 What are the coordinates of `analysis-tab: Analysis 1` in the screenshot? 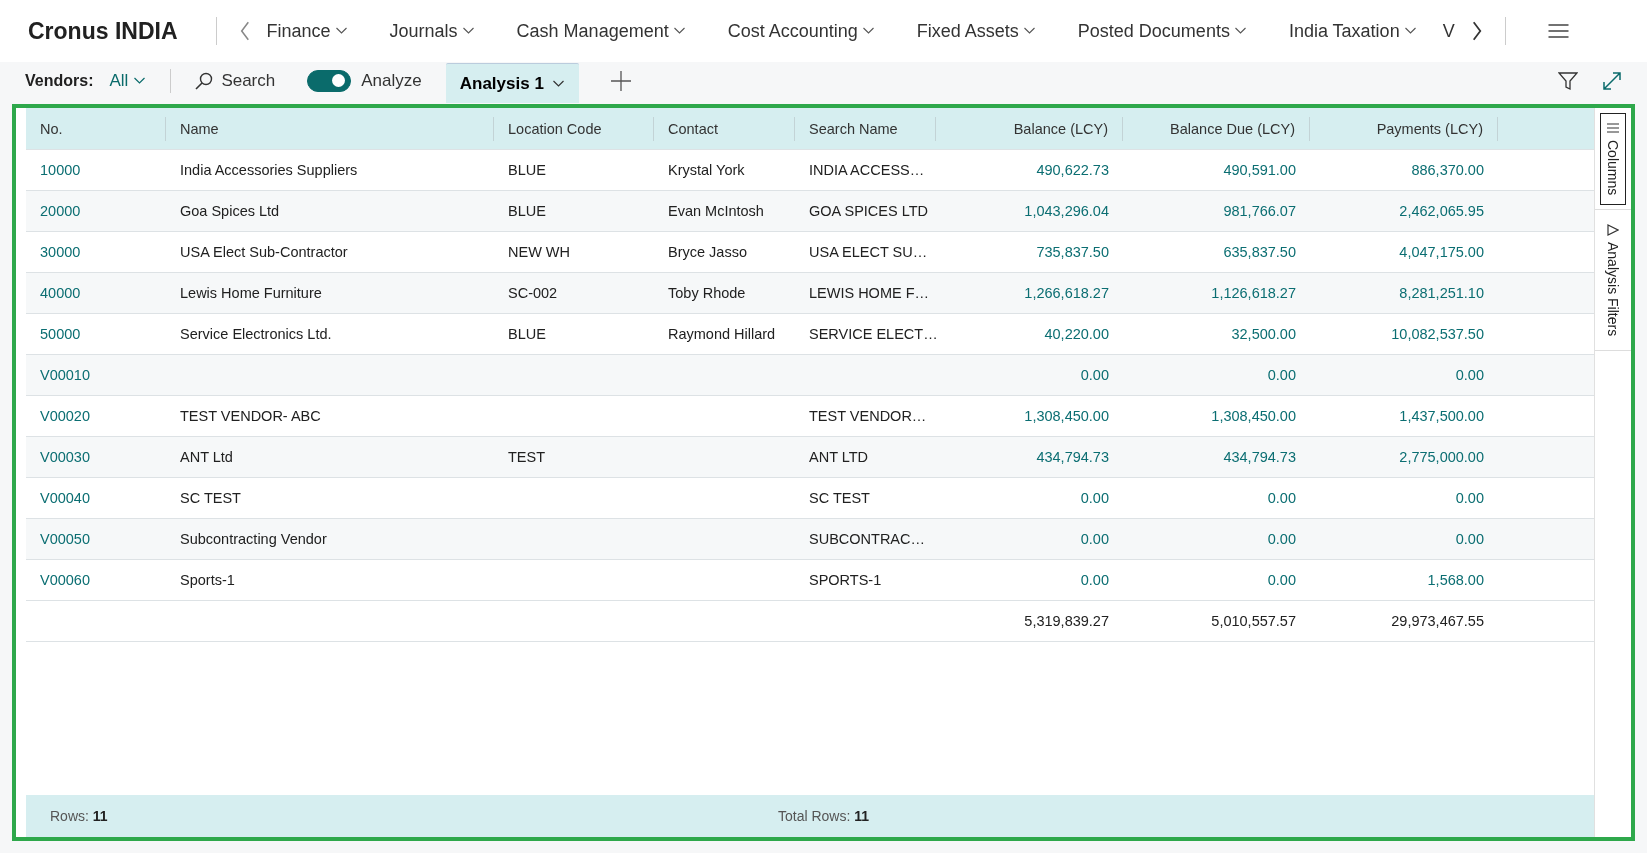 It's located at (512, 83).